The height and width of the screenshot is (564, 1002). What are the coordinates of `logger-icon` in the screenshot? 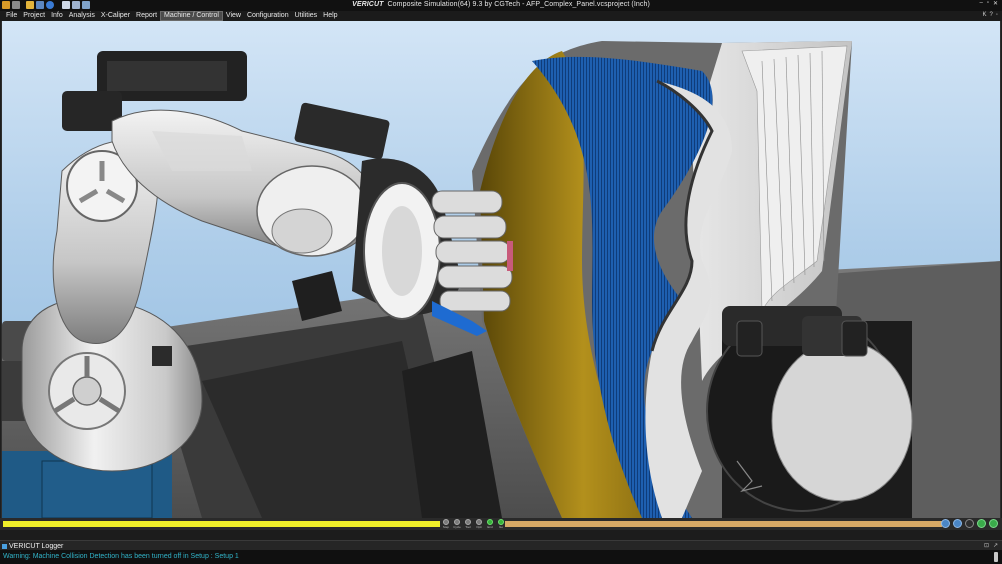 It's located at (4, 546).